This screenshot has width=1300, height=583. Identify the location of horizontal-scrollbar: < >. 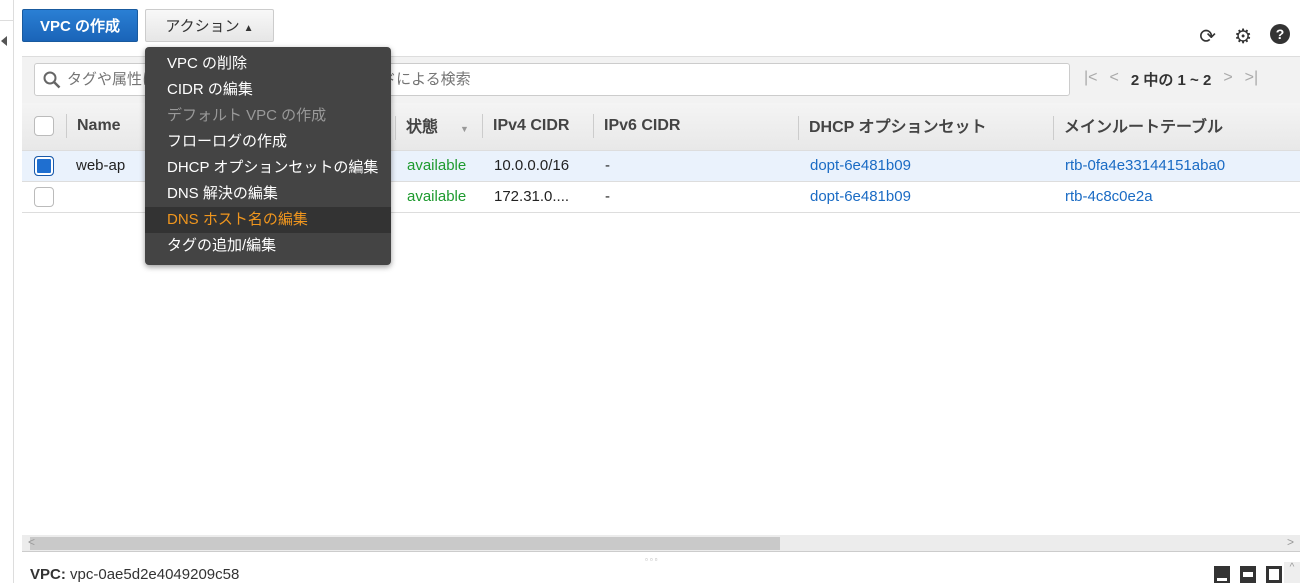
(661, 543).